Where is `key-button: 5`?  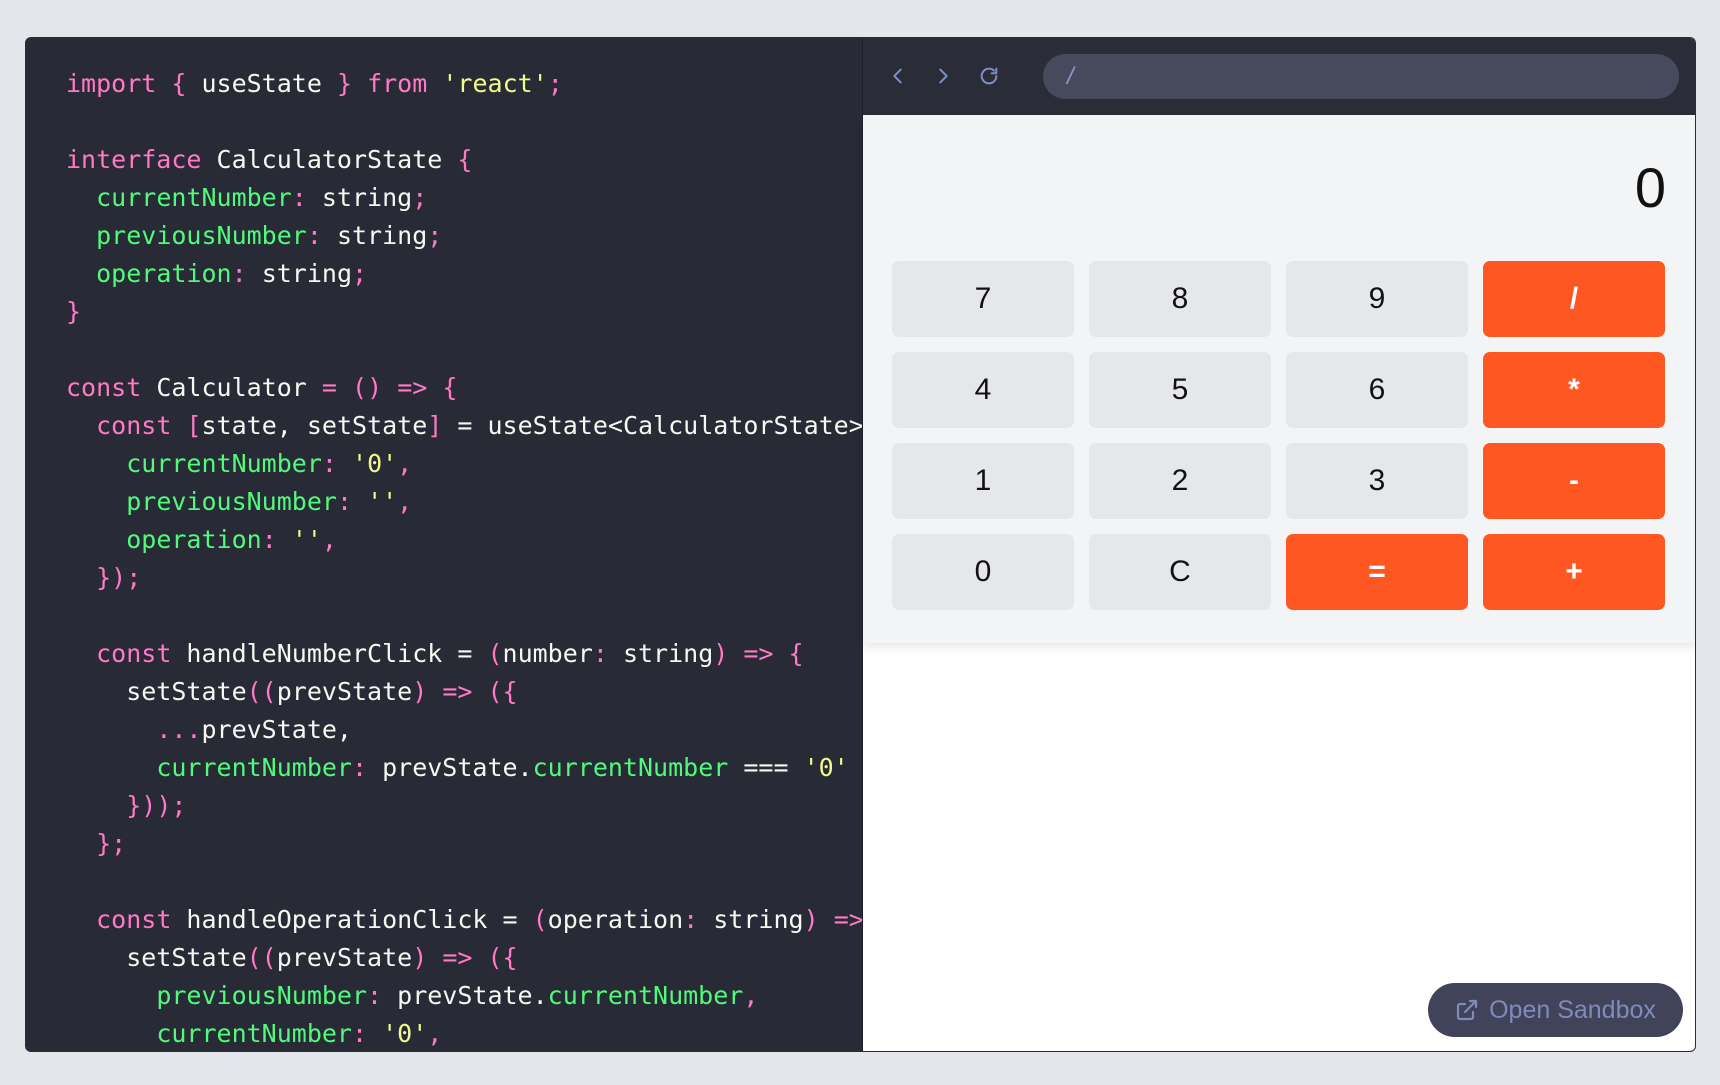
key-button: 5 is located at coordinates (1180, 390).